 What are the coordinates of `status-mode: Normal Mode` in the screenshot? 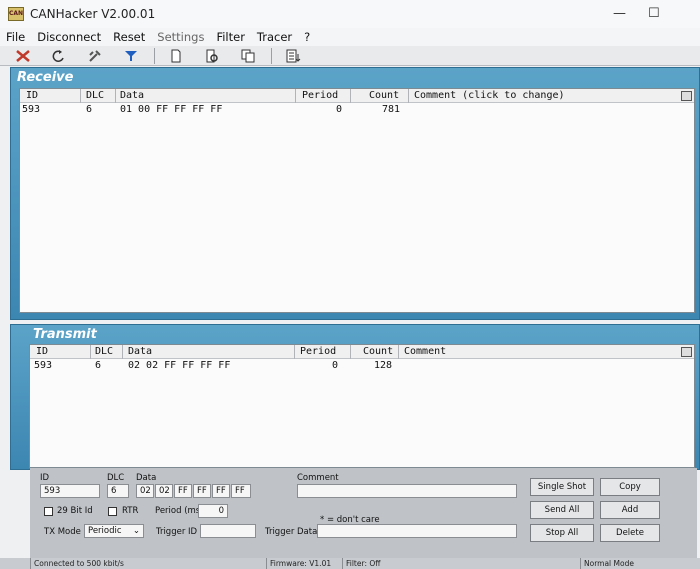 It's located at (640, 563).